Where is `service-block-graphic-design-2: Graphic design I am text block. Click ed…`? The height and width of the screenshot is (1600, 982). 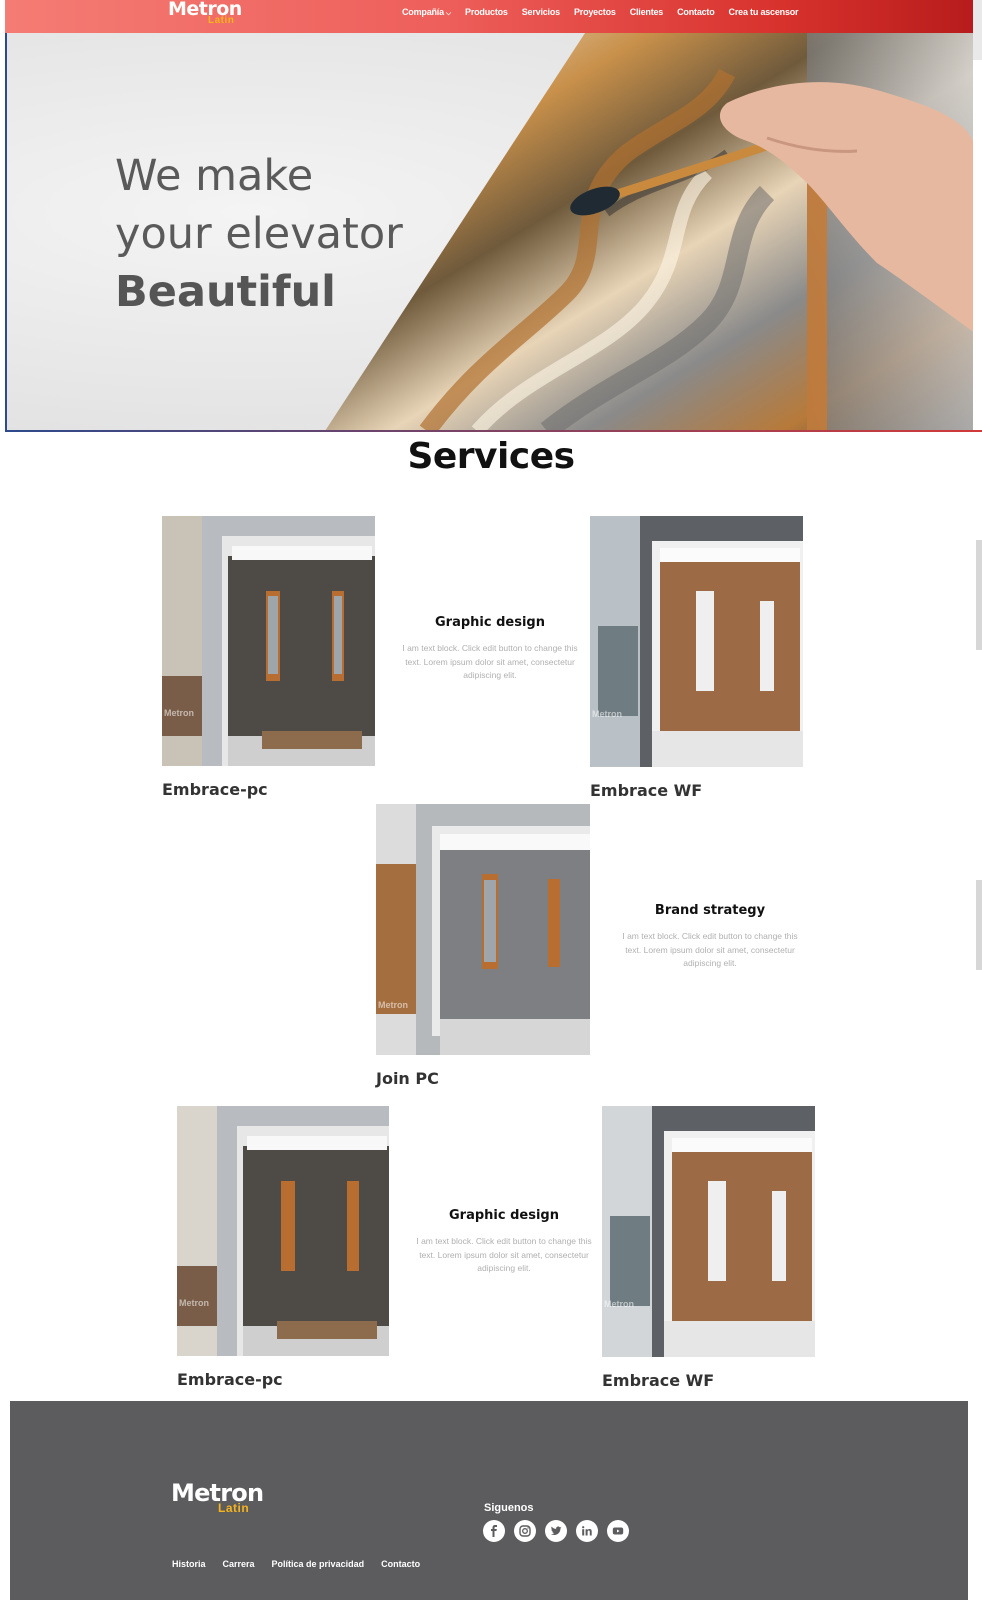
service-block-graphic-design-2: Graphic design I am text block. Click ed… is located at coordinates (504, 1242).